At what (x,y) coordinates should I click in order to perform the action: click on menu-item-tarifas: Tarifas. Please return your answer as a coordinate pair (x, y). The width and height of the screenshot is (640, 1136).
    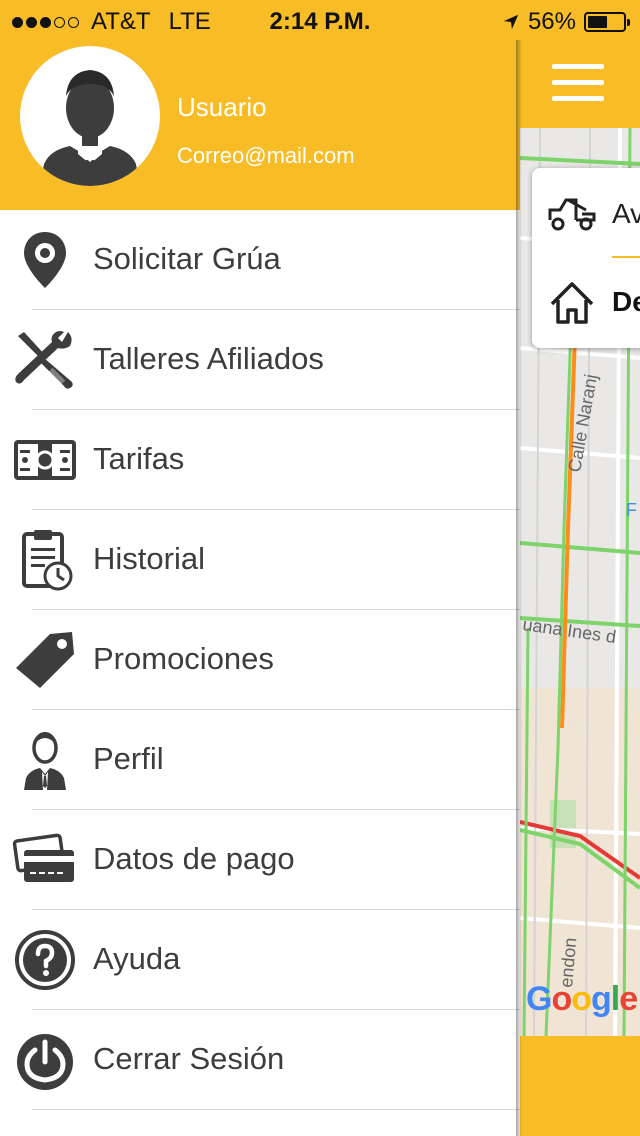
    Looking at the image, I should click on (260, 460).